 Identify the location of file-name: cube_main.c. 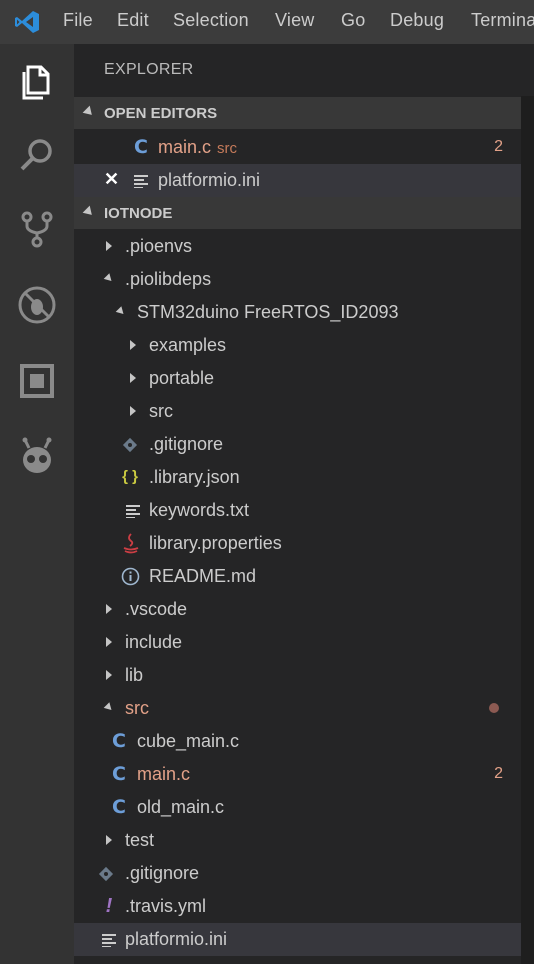
(188, 741).